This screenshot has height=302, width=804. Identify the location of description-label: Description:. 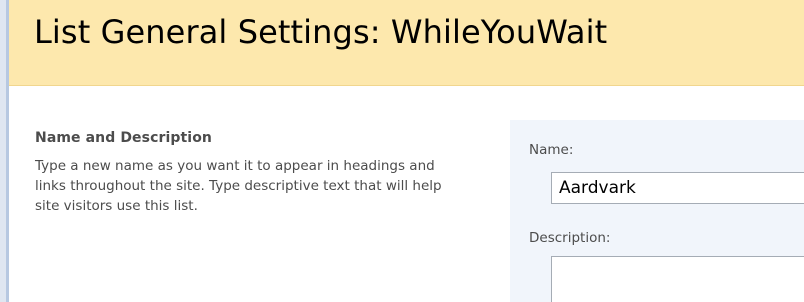
(570, 238).